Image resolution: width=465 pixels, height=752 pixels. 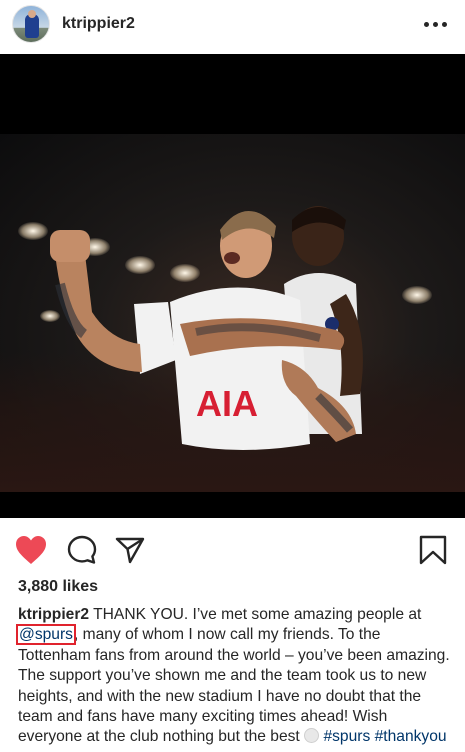 I want to click on mention-link: @spurs, so click(x=46, y=635).